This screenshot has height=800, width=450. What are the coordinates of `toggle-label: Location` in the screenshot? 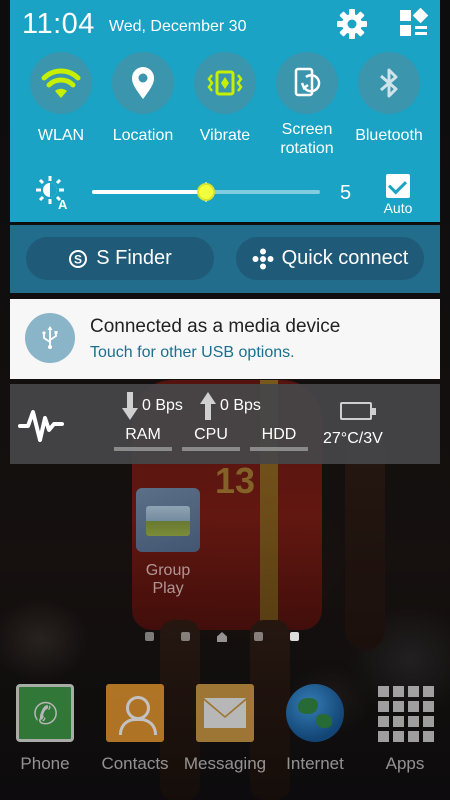 It's located at (143, 135).